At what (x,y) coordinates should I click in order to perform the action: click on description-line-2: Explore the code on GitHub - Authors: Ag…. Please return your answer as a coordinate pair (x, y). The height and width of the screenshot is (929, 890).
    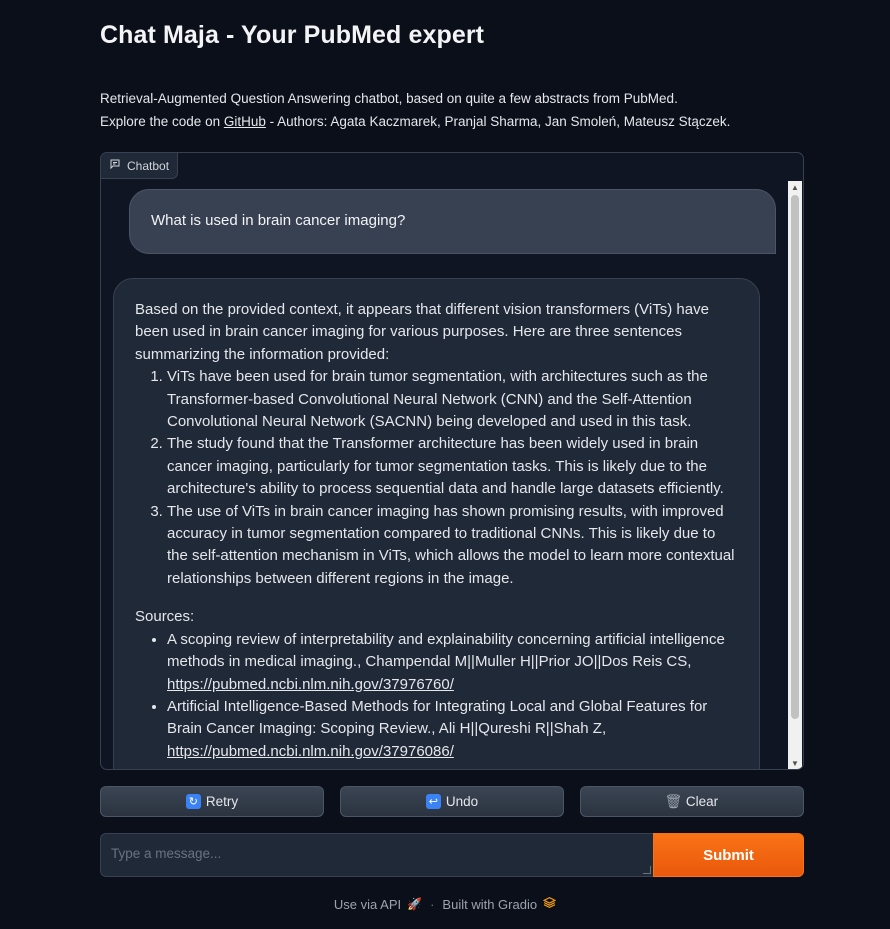
    Looking at the image, I should click on (415, 121).